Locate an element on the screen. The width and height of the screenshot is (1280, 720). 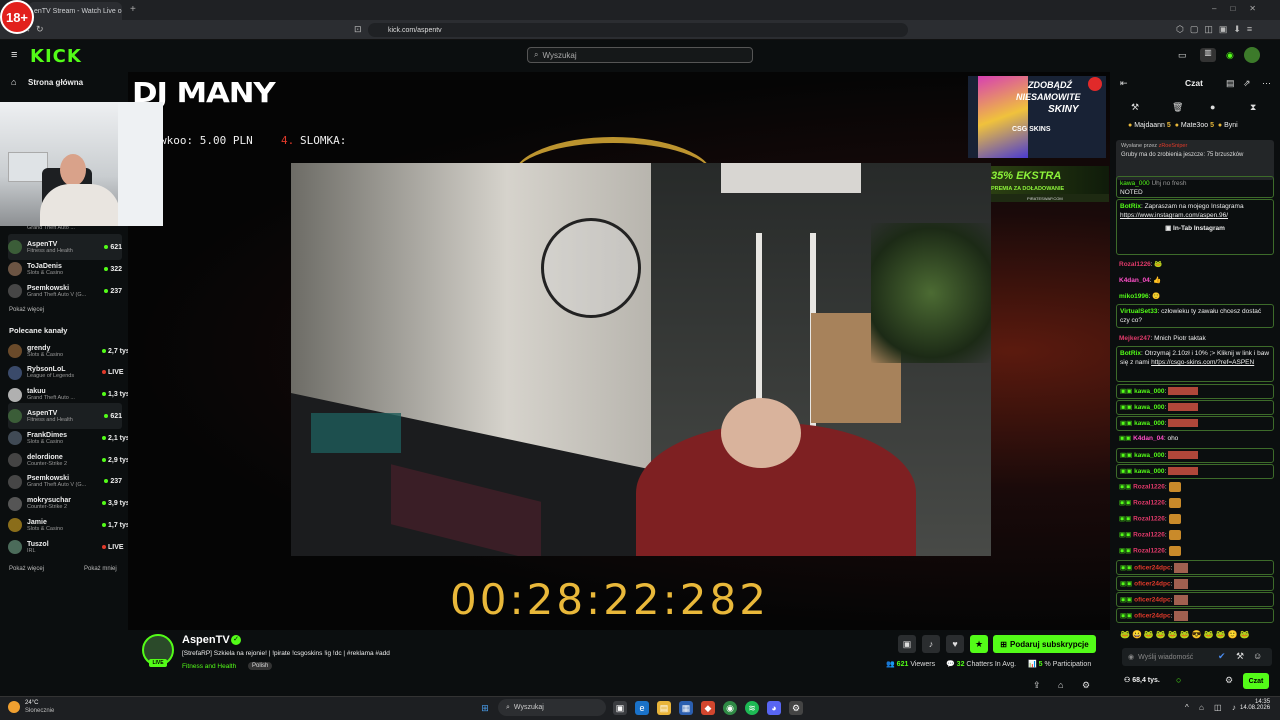
new-tab-icon: + is located at coordinates (133, 9).